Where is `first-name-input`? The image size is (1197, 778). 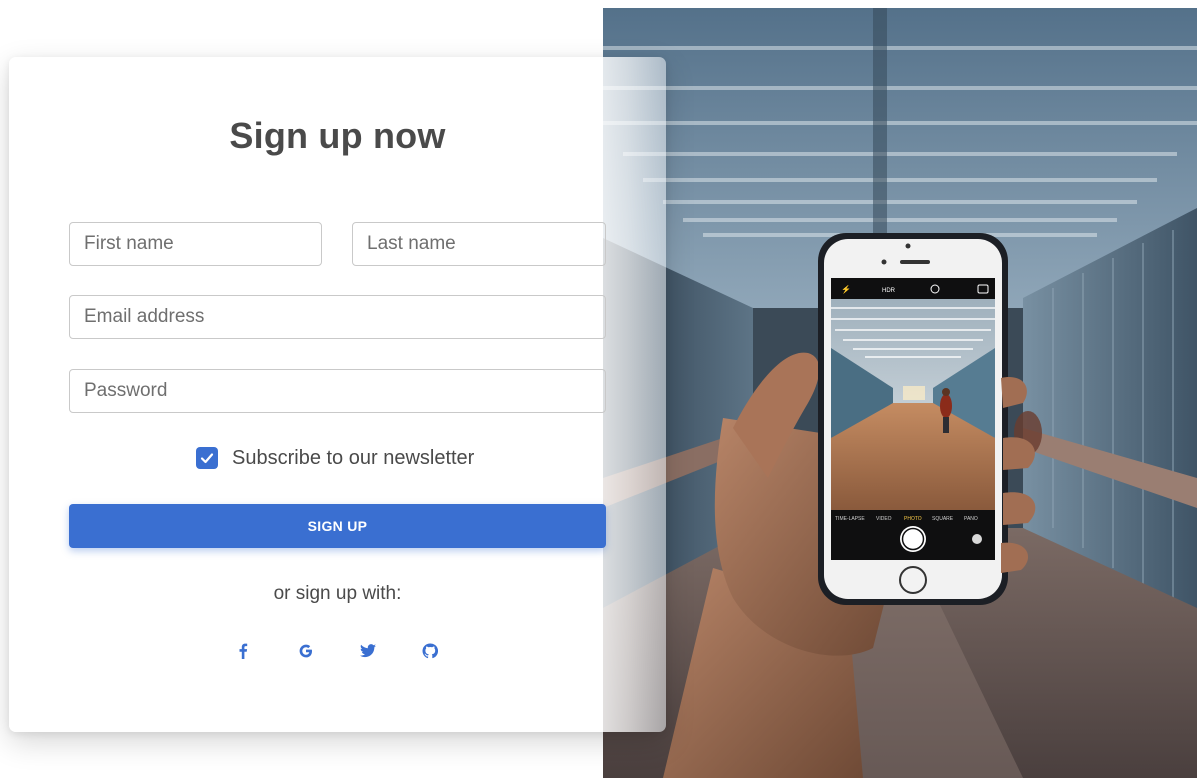 first-name-input is located at coordinates (195, 244).